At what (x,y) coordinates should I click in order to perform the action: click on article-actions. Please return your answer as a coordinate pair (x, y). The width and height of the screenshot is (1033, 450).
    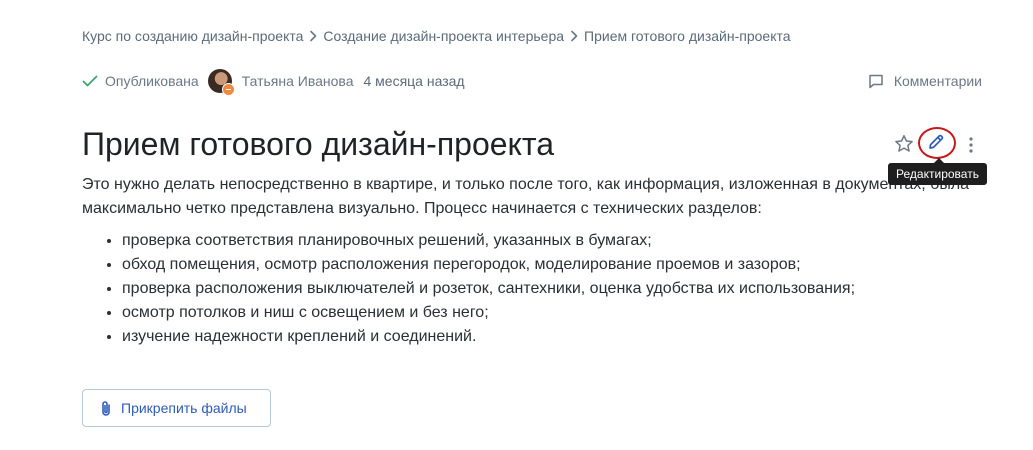
    Looking at the image, I should click on (933, 143).